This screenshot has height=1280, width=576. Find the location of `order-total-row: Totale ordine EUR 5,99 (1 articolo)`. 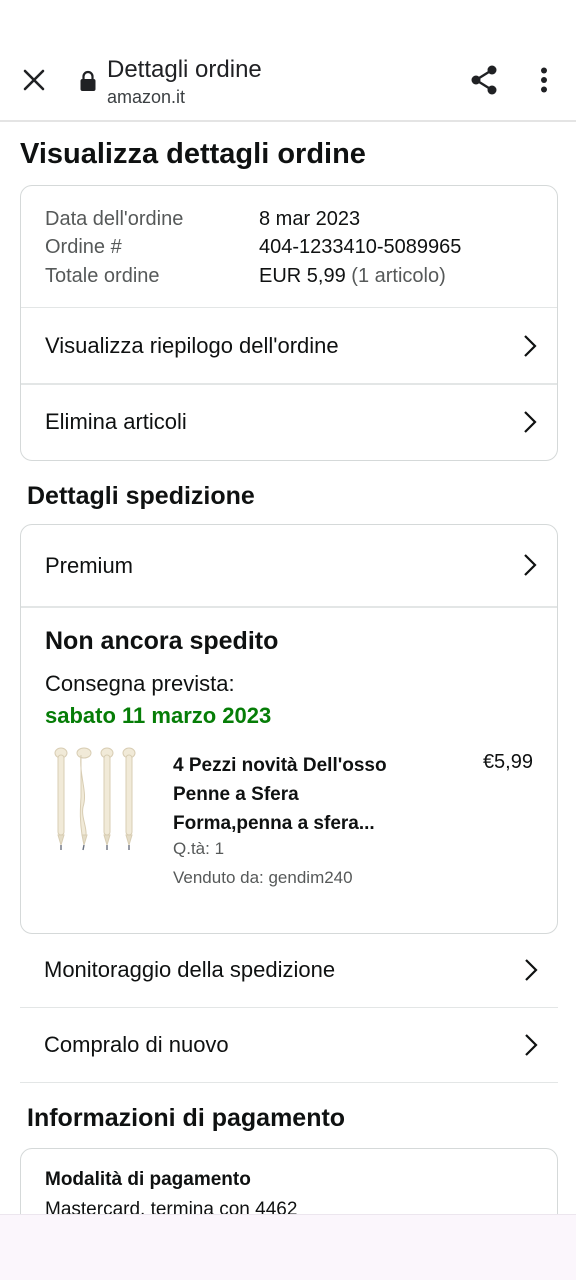

order-total-row: Totale ordine EUR 5,99 (1 articolo) is located at coordinates (245, 276).